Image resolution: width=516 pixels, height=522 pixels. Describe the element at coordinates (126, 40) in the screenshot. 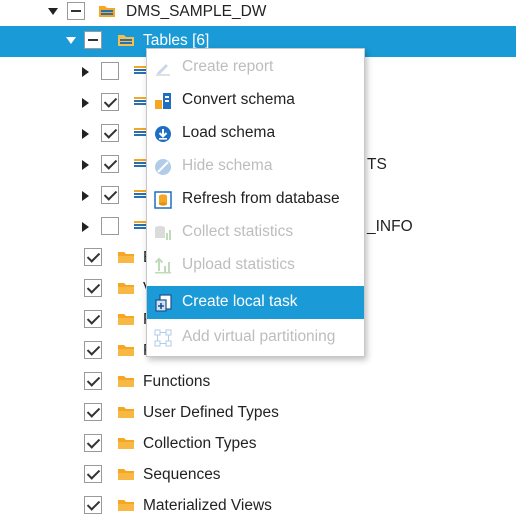

I see `tables-folder-icon` at that location.